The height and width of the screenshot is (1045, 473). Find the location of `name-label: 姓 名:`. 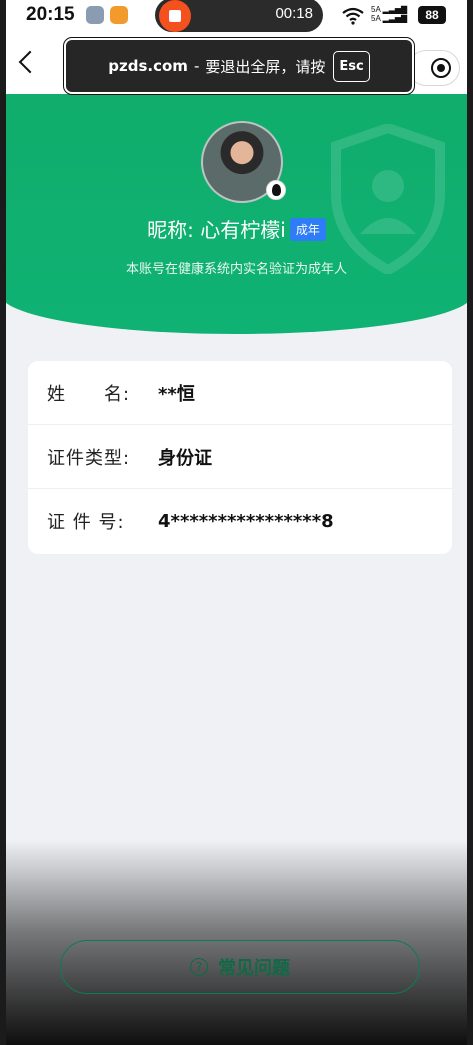

name-label: 姓 名: is located at coordinates (89, 394).